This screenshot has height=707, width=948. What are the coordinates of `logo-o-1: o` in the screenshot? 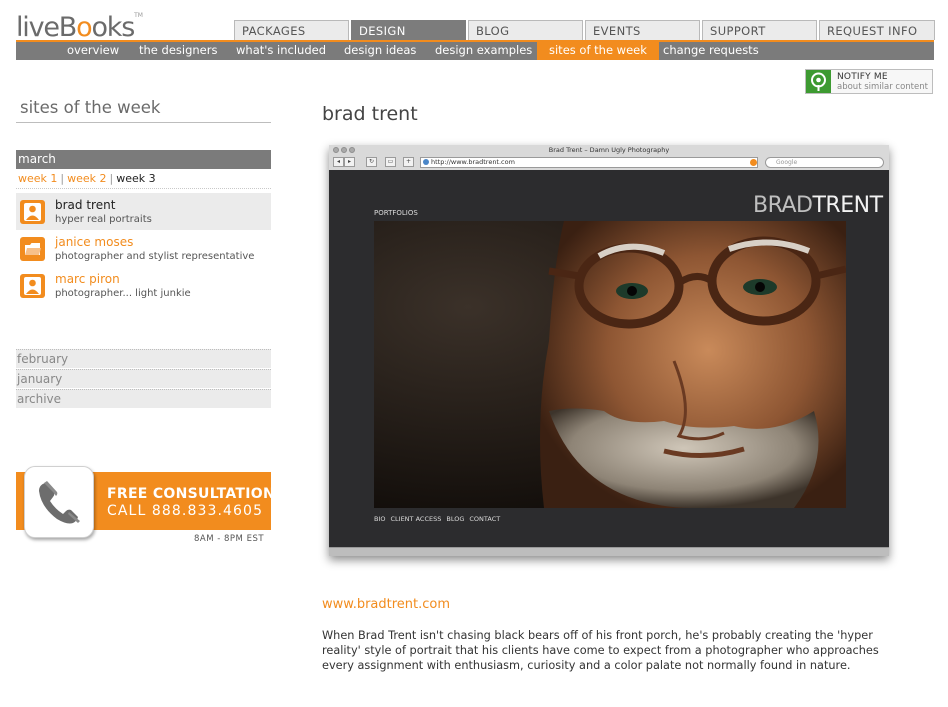 It's located at (84, 27).